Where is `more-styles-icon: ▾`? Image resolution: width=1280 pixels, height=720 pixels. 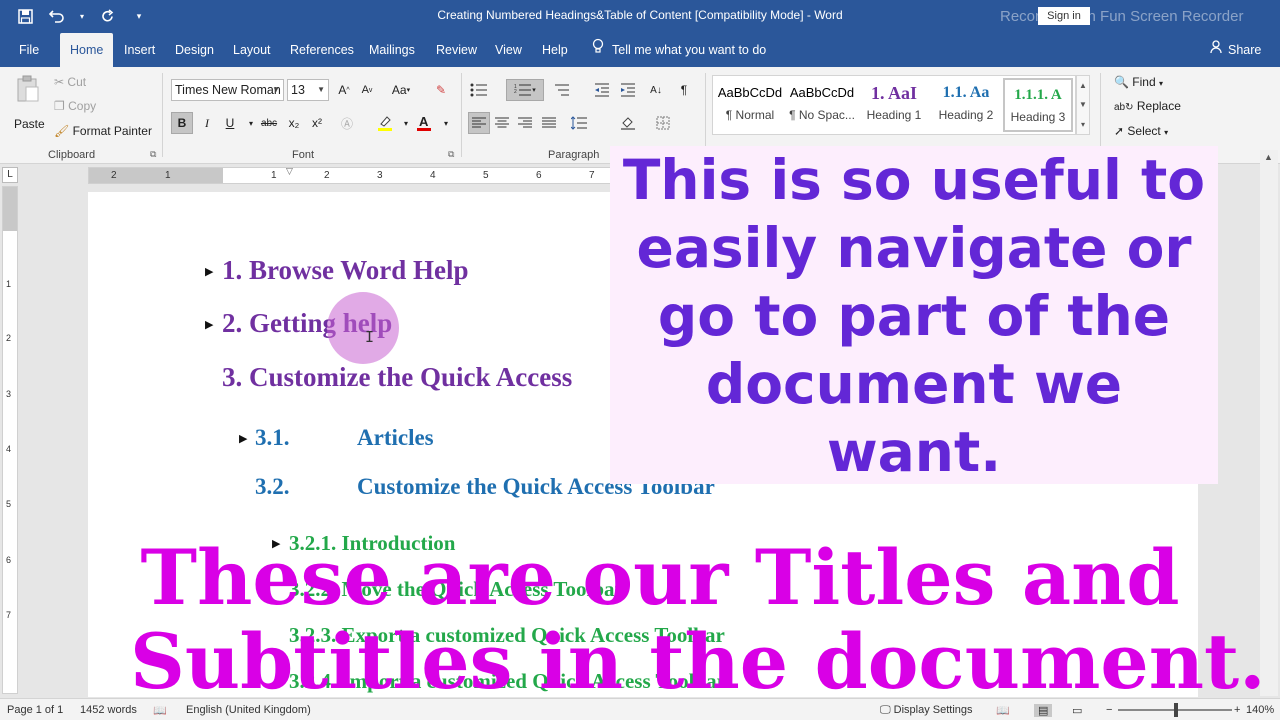
more-styles-icon: ▾ is located at coordinates (1083, 124).